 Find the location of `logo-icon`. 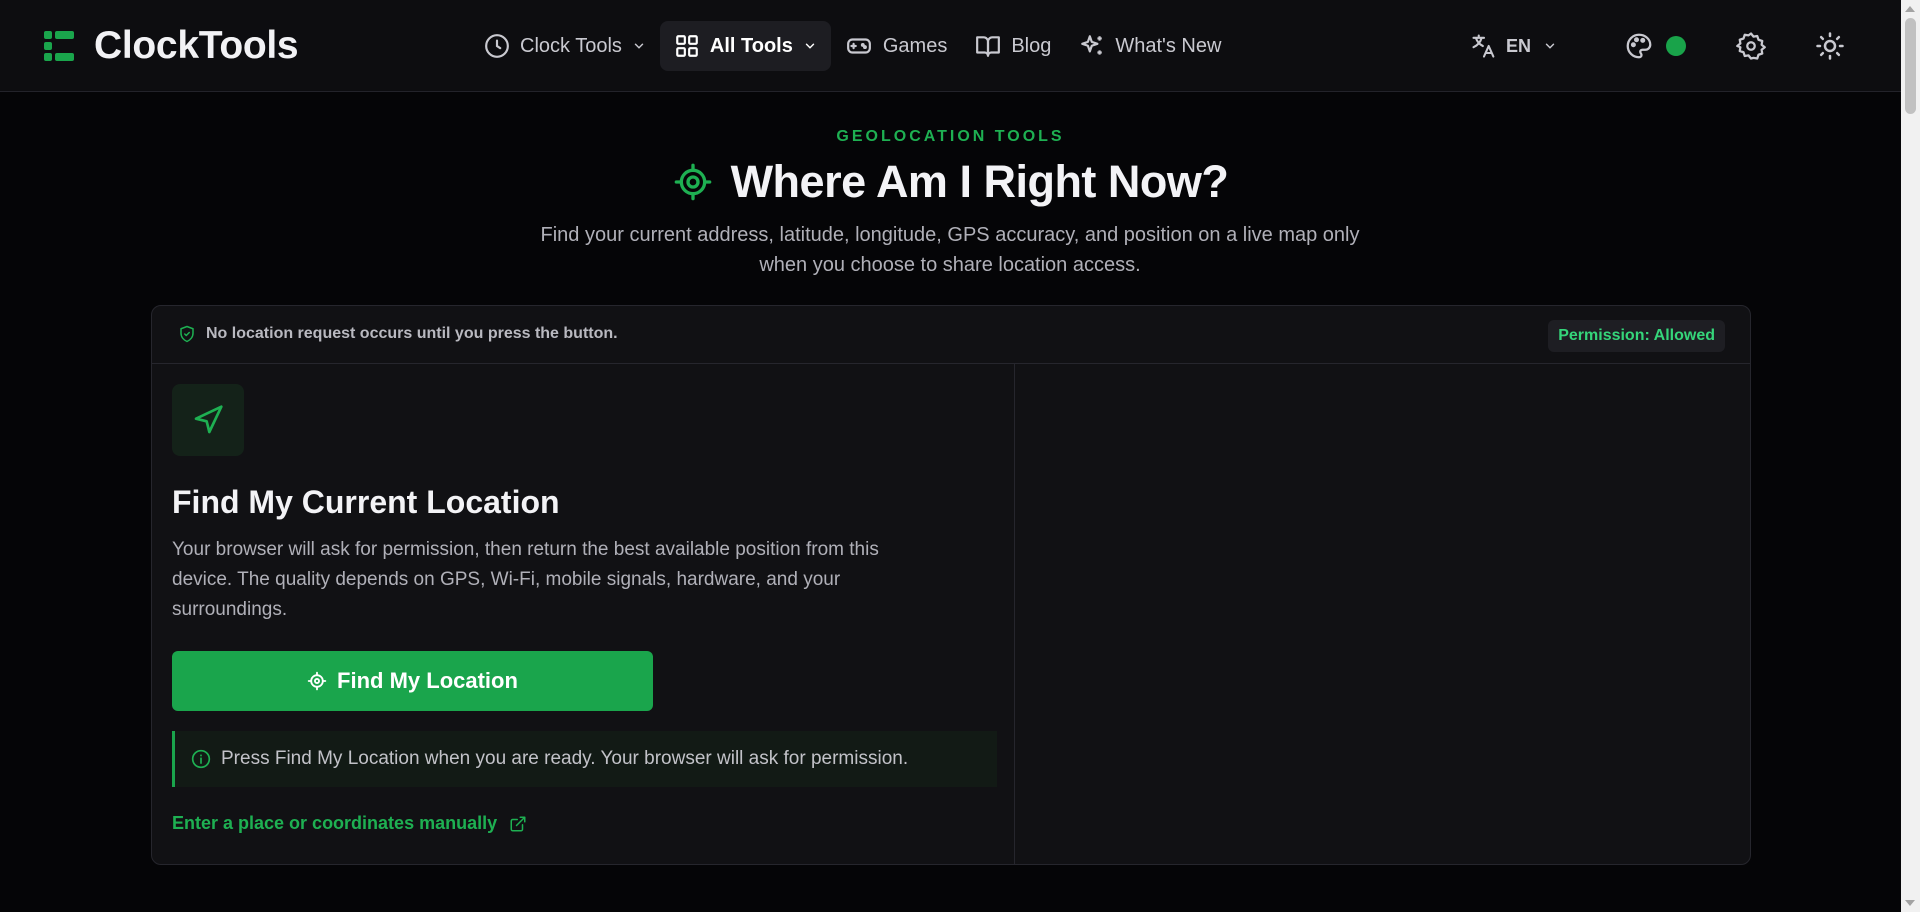

logo-icon is located at coordinates (59, 46).